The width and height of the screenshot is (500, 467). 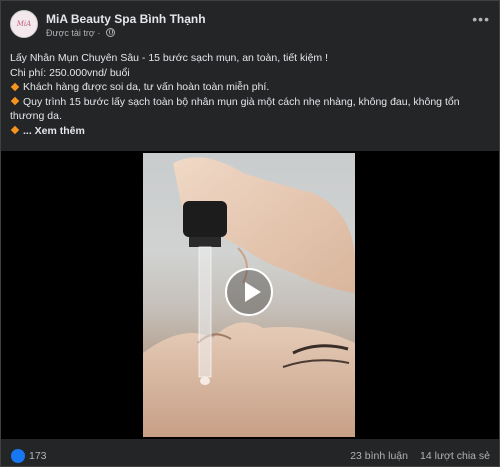 I want to click on play-icon, so click(x=249, y=292).